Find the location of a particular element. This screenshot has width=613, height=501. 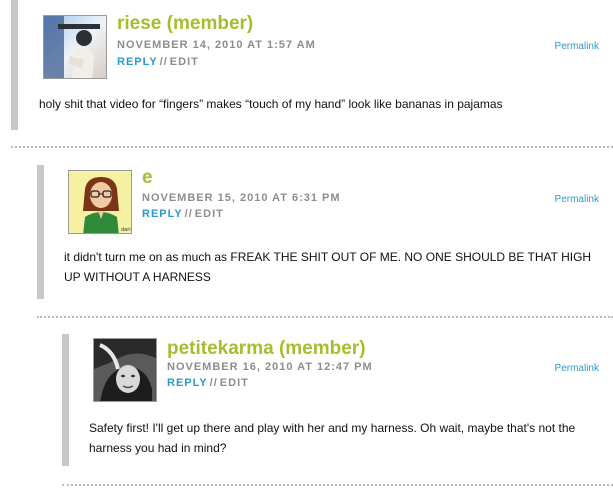

comment-date: NOVEMBER 16, 2010 AT 12:47 PM is located at coordinates (270, 367).